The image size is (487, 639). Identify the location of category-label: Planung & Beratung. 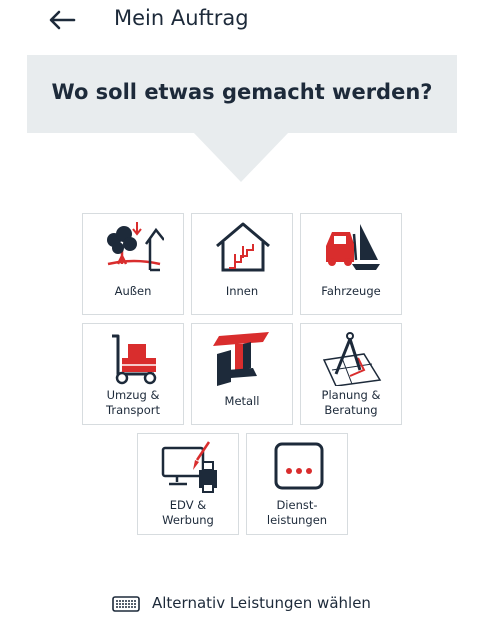
(351, 402).